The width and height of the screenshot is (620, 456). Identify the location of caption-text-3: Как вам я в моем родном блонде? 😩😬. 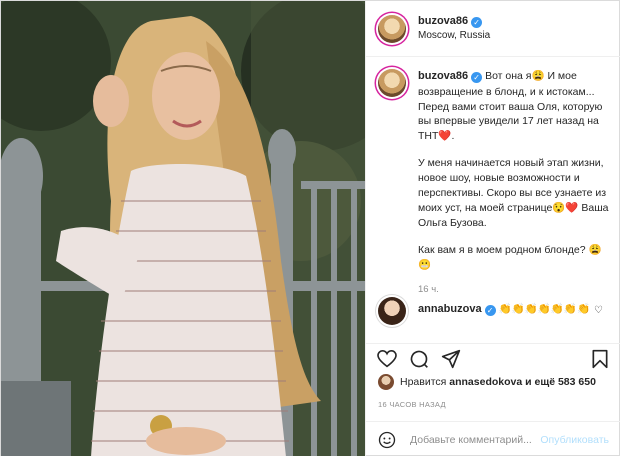
(510, 257).